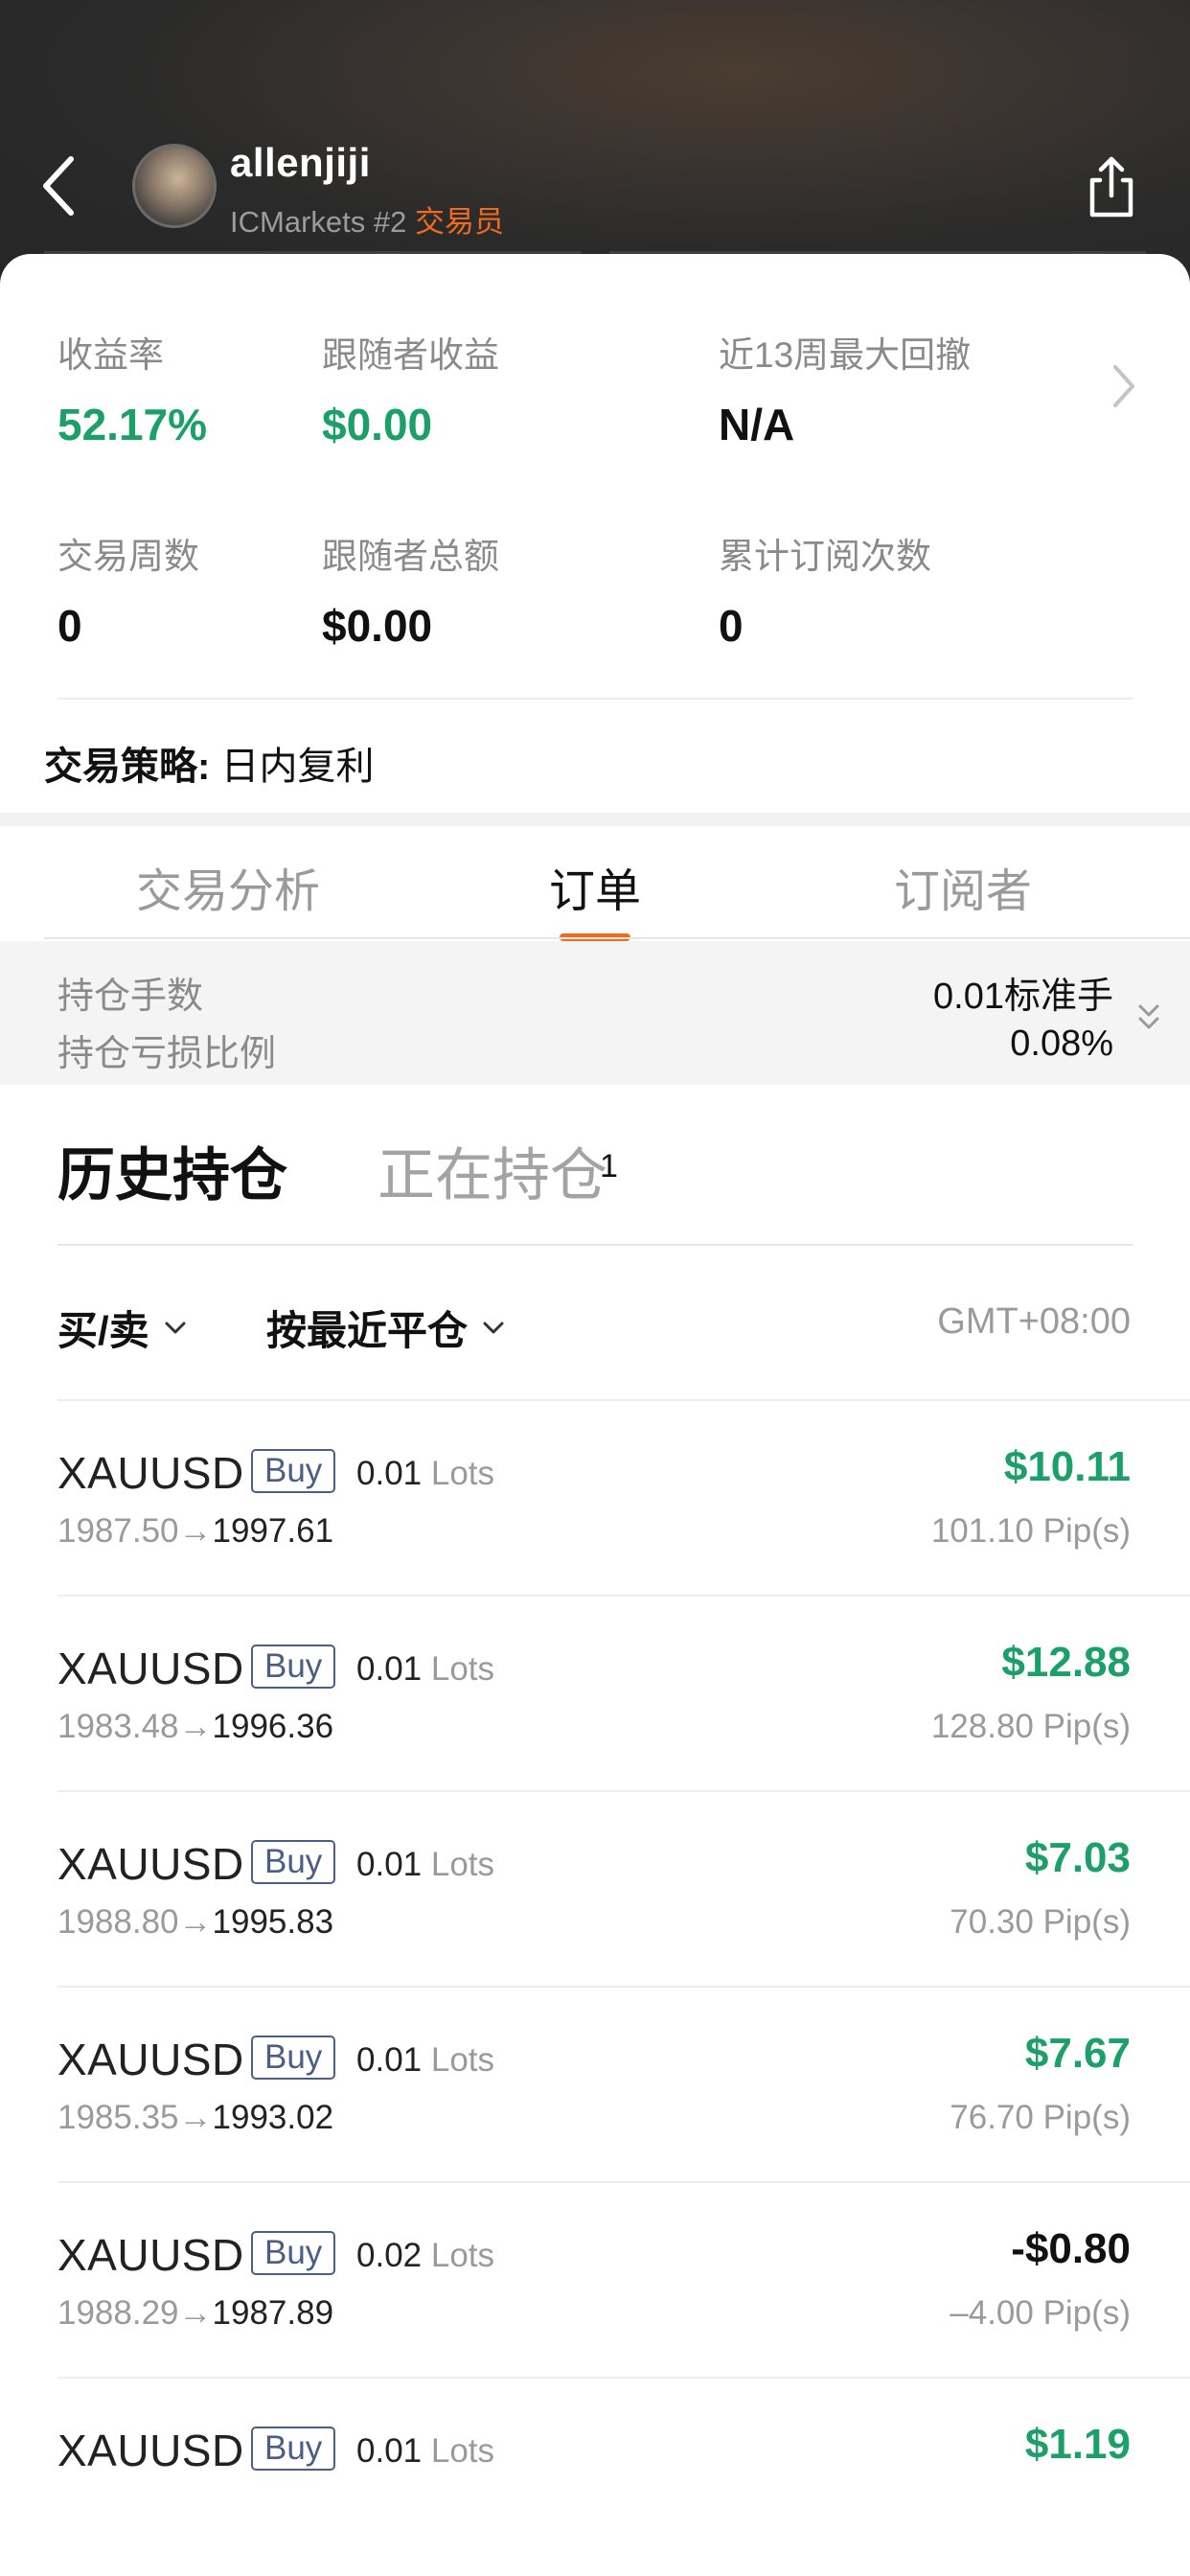 The width and height of the screenshot is (1190, 2576). I want to click on order-close-price: 1993.02, so click(273, 2117).